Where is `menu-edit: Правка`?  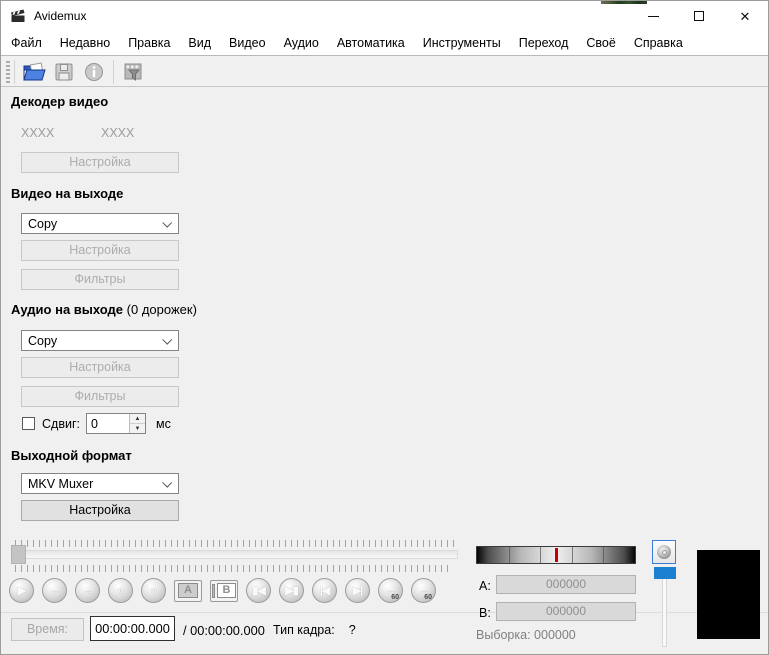 menu-edit: Правка is located at coordinates (149, 43).